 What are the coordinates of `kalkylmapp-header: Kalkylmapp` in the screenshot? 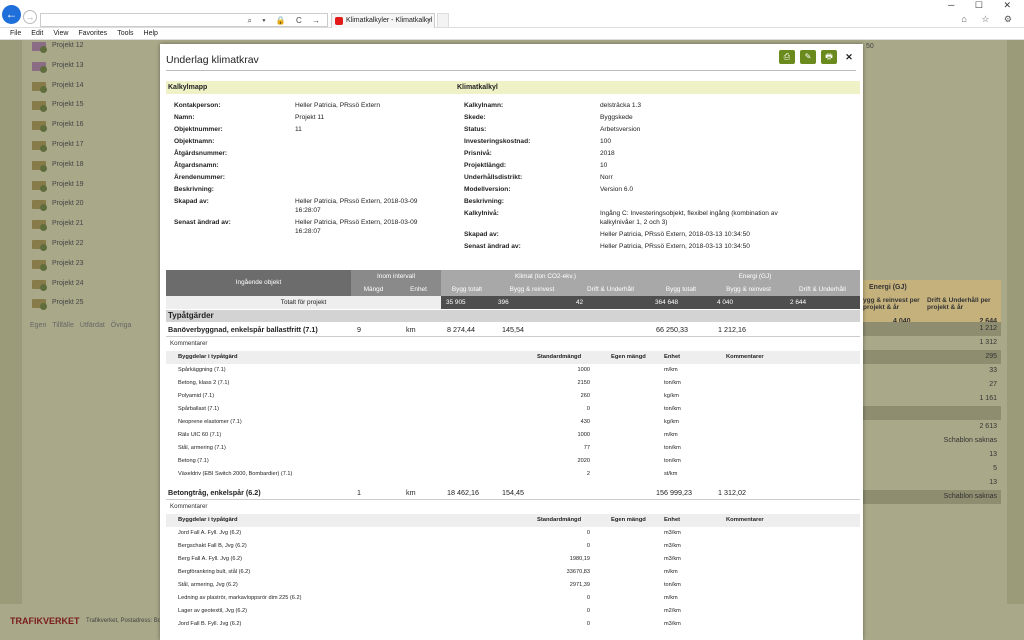 It's located at (188, 87).